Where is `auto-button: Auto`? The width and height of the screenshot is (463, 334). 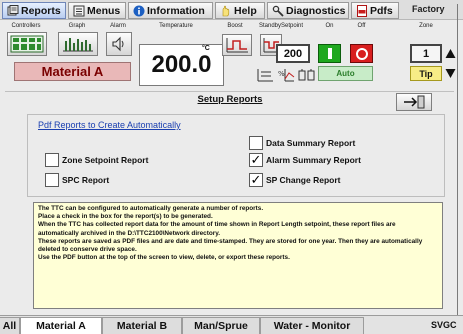
auto-button: Auto is located at coordinates (345, 73).